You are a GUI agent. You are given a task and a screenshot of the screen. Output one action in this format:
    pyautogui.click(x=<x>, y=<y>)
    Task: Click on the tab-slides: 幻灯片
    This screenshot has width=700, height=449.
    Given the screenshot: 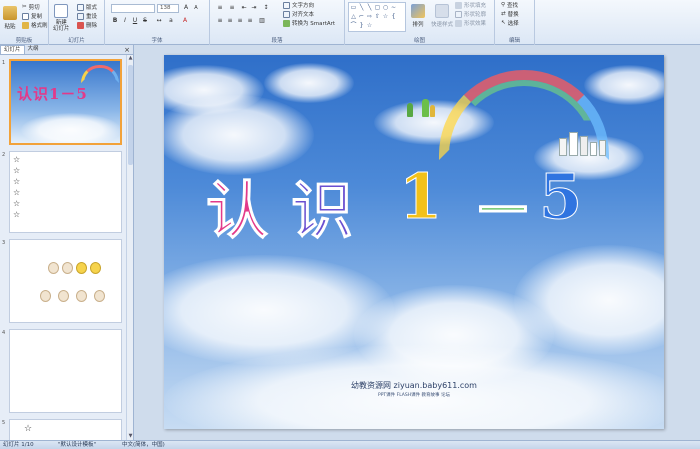 What is the action you would take?
    pyautogui.click(x=12, y=49)
    